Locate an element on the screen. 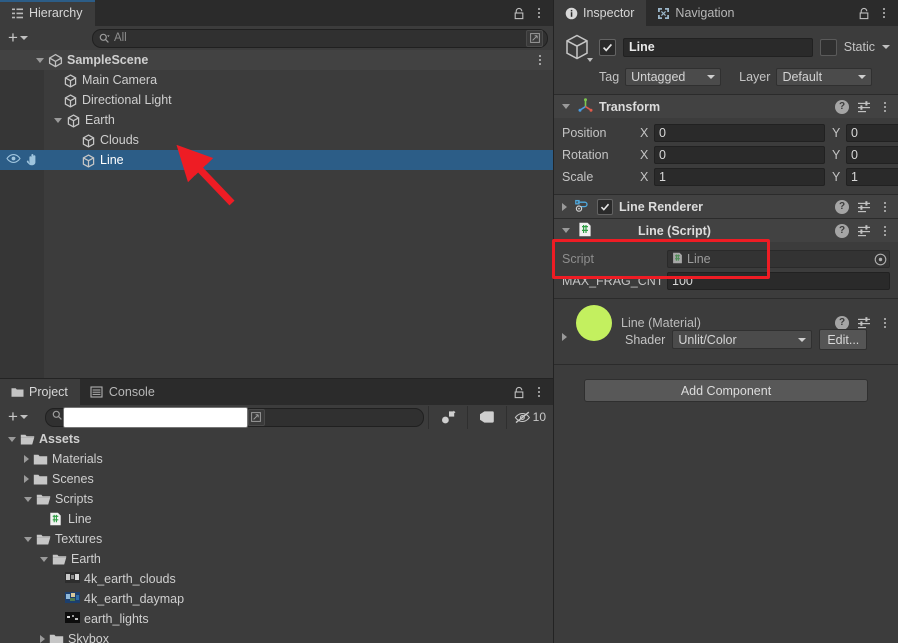 This screenshot has width=898, height=643. static-checkbox is located at coordinates (828, 47).